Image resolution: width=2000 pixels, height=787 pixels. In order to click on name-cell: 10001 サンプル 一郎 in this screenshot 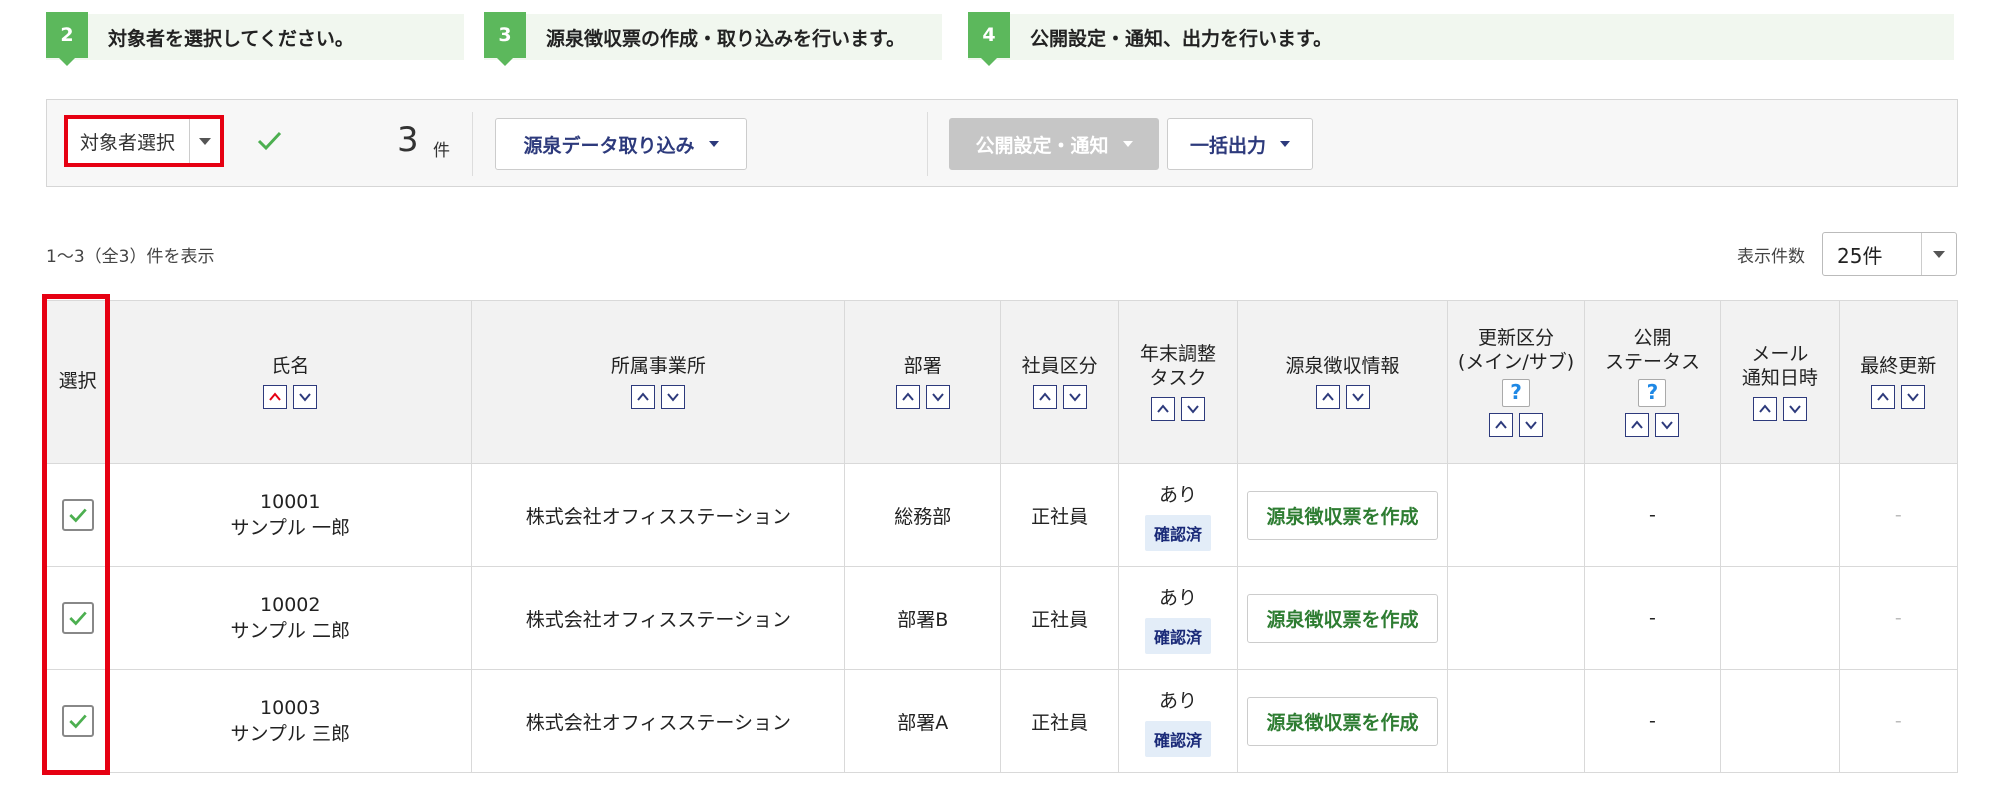, I will do `click(290, 515)`.